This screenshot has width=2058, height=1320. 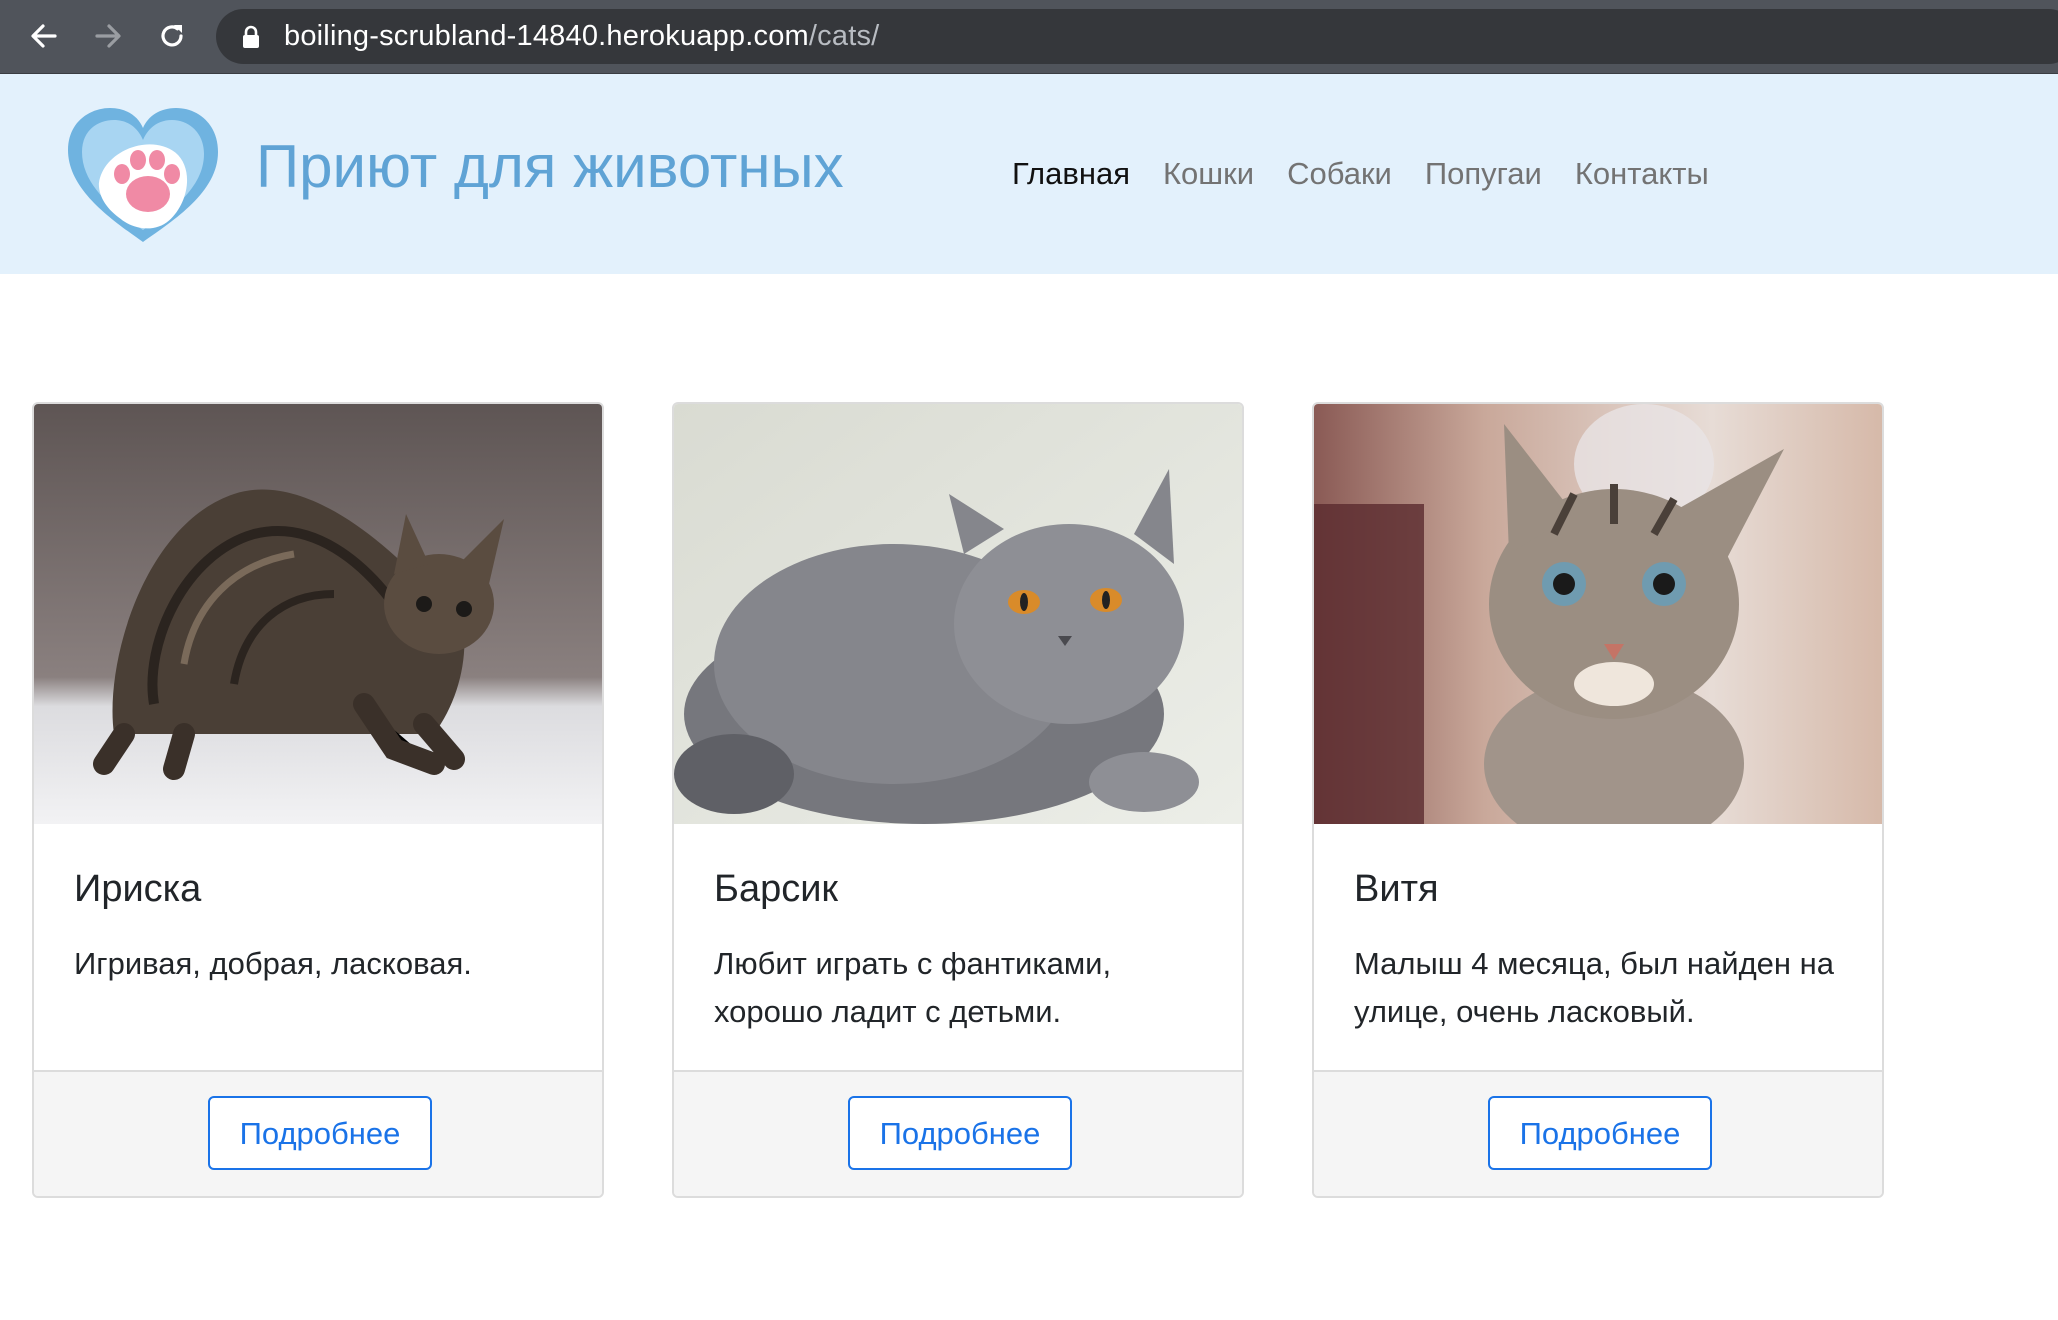 I want to click on nav-dogs: Собаки, so click(x=1339, y=174).